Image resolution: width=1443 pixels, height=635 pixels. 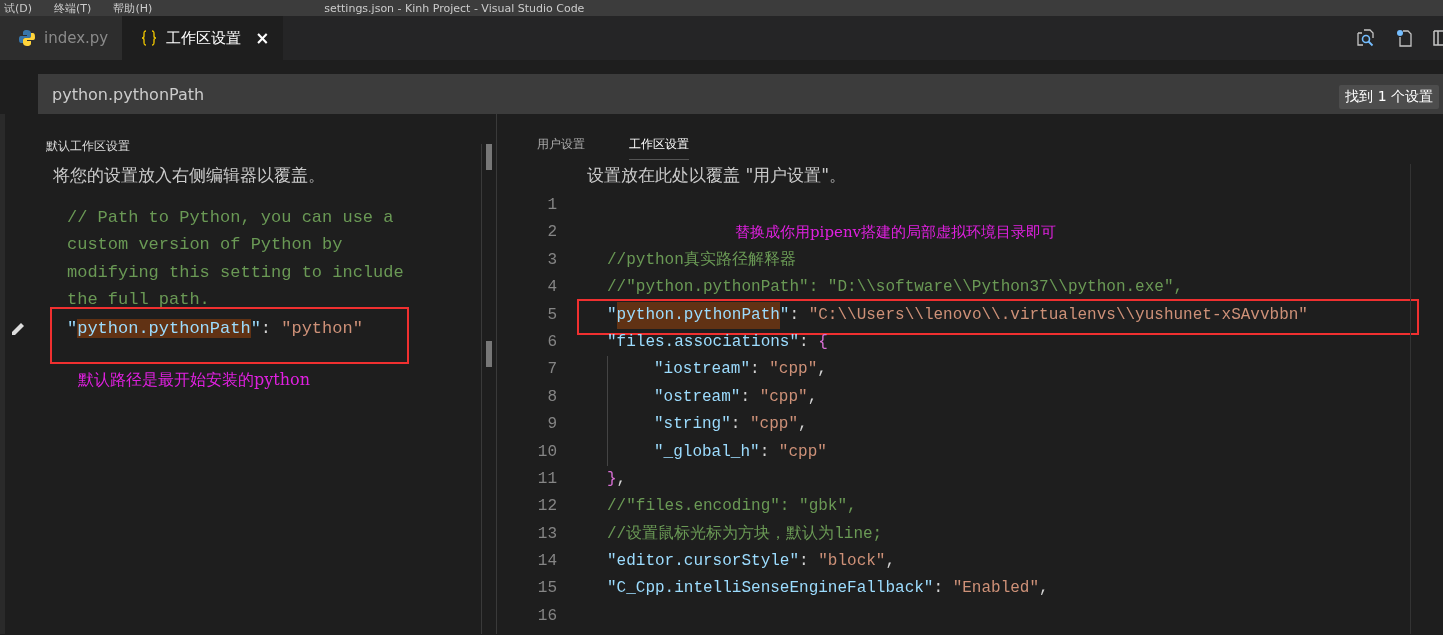 What do you see at coordinates (551, 260) in the screenshot?
I see `line-number: 3` at bounding box center [551, 260].